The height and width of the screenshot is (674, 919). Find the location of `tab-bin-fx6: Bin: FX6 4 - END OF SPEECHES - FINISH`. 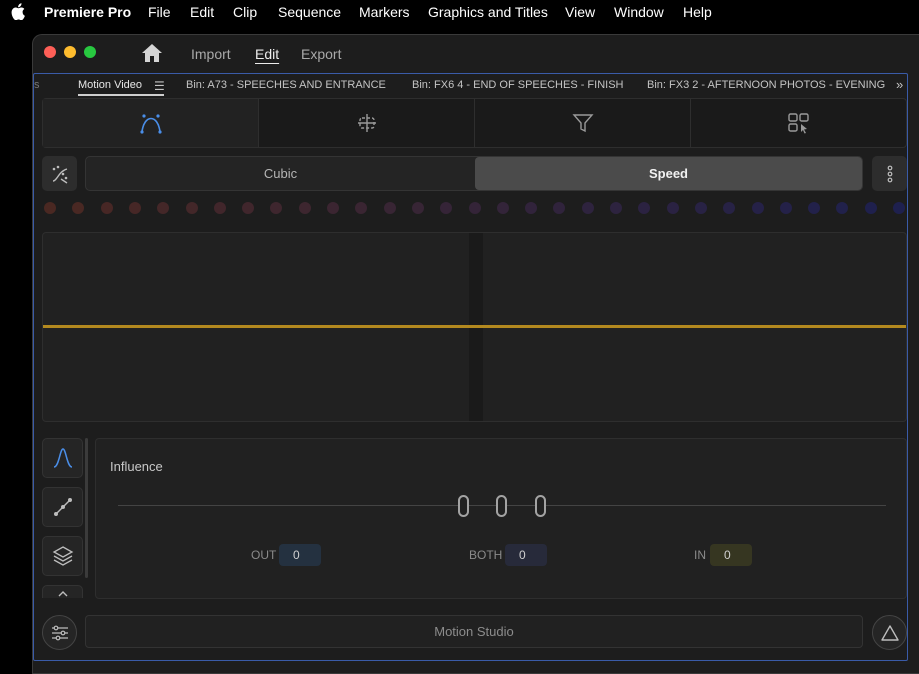

tab-bin-fx6: Bin: FX6 4 - END OF SPEECHES - FINISH is located at coordinates (518, 85).